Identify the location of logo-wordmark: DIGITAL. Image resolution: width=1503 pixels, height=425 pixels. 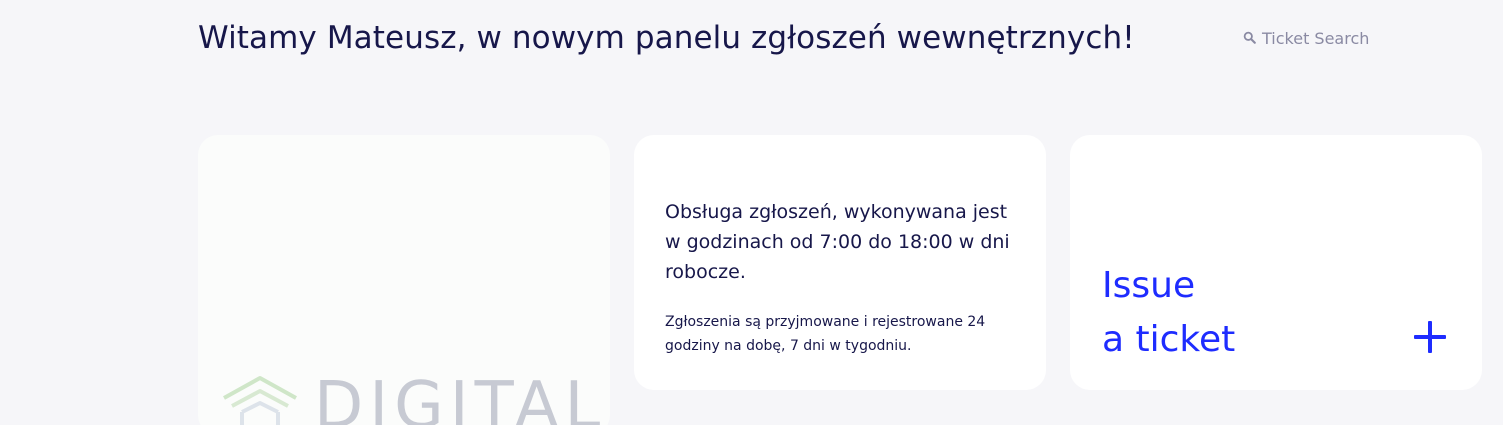
(460, 397).